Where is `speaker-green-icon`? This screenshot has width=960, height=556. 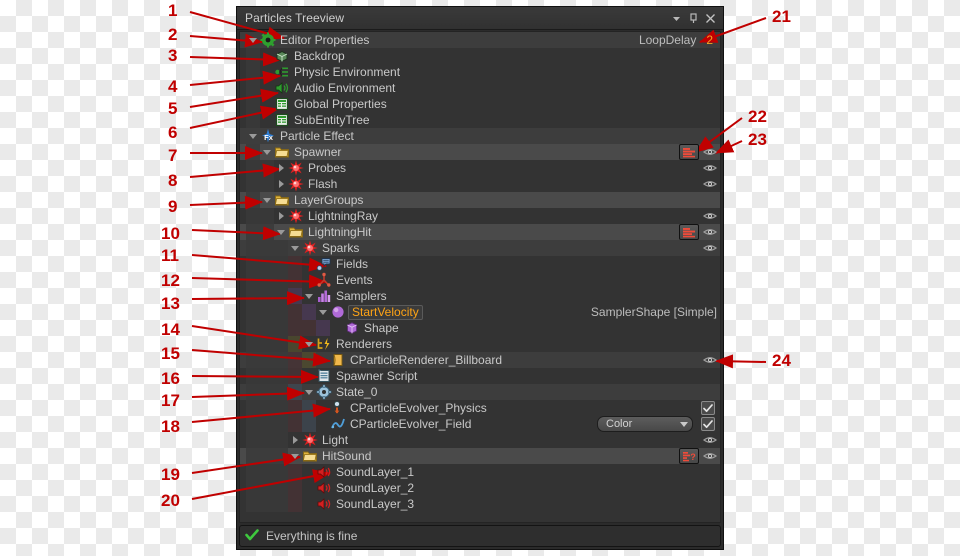
speaker-green-icon is located at coordinates (282, 88).